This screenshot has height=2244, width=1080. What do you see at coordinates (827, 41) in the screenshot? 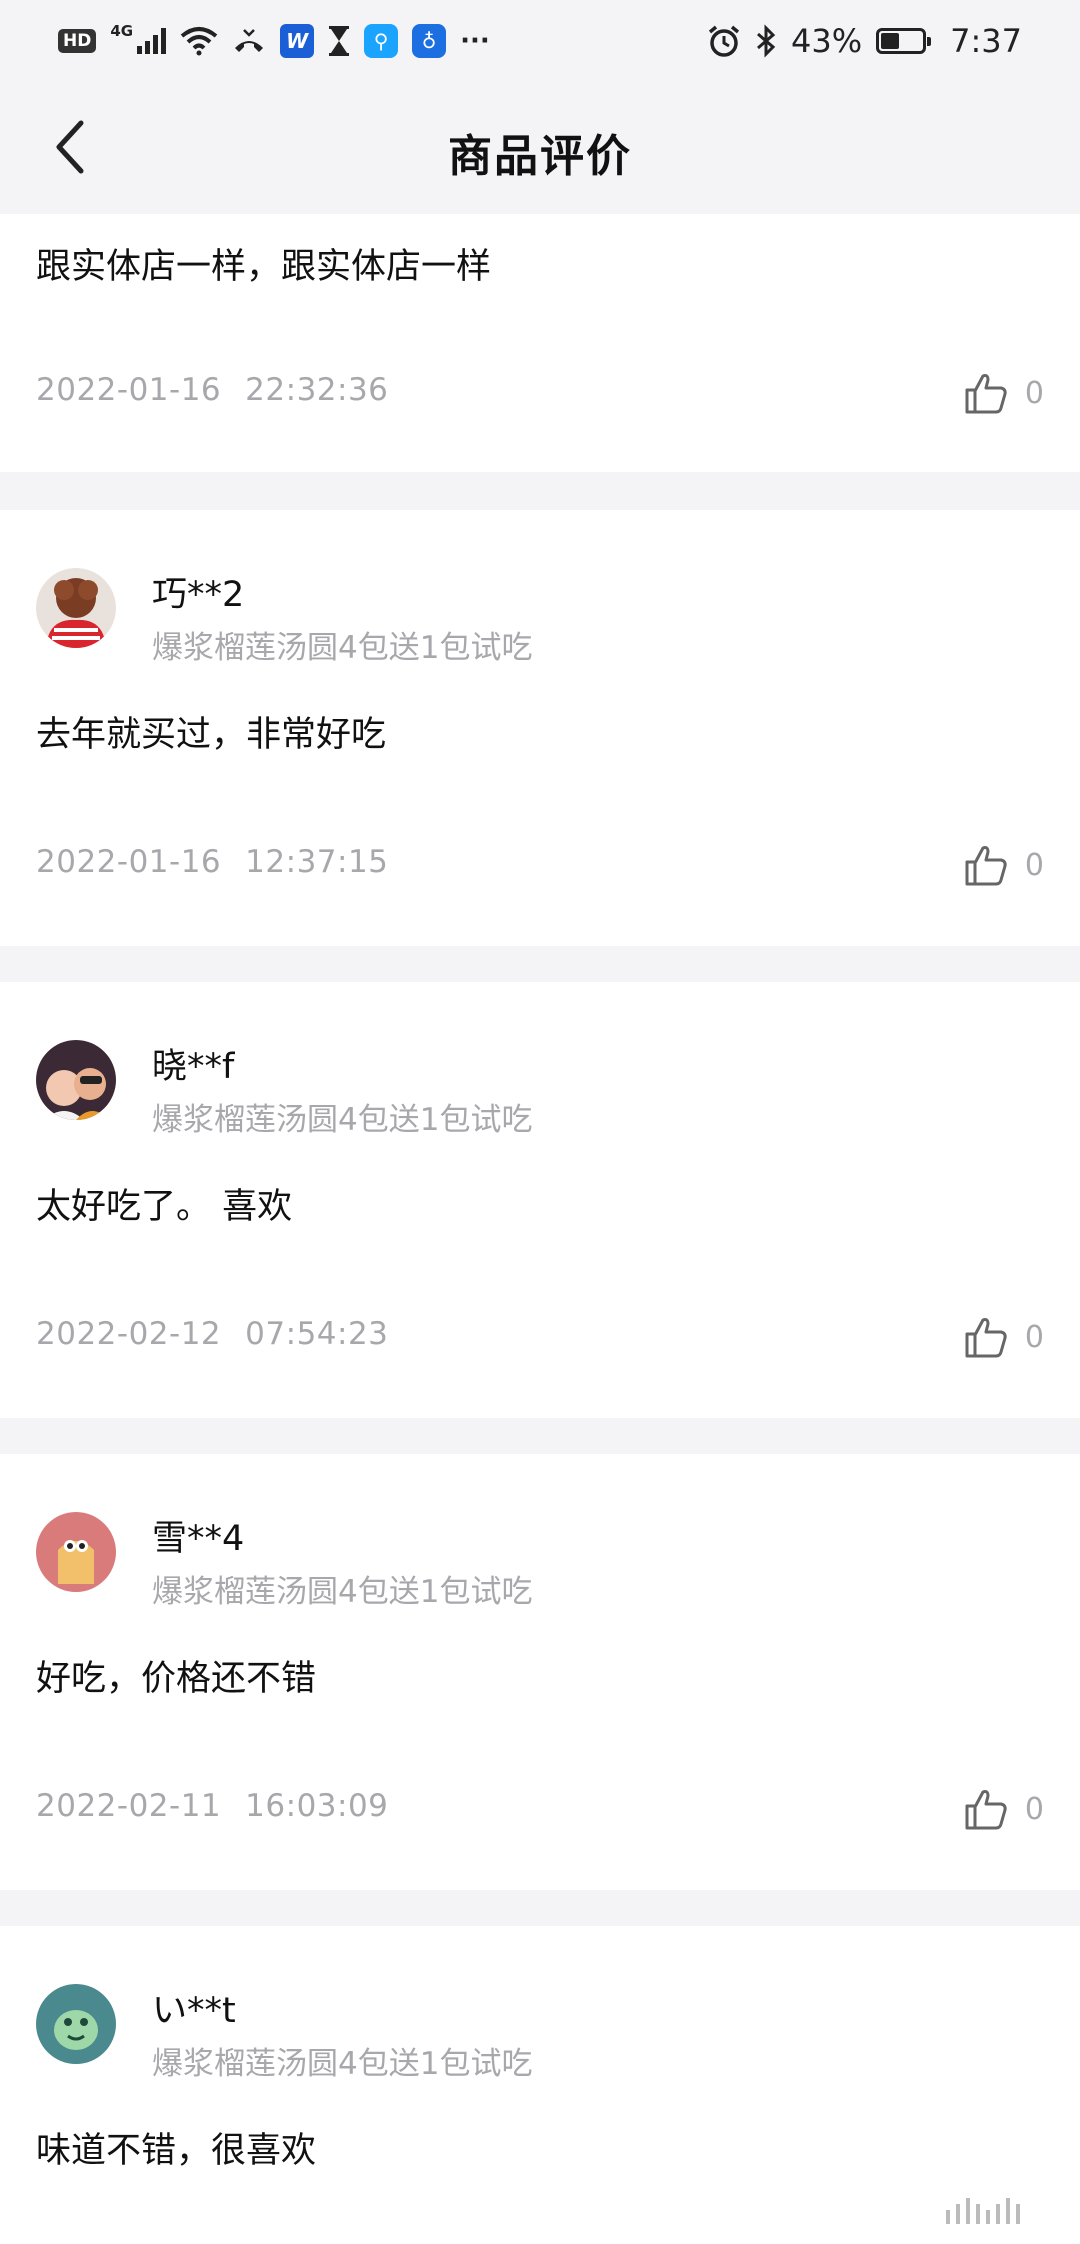
I see `battery-percent: 43%` at bounding box center [827, 41].